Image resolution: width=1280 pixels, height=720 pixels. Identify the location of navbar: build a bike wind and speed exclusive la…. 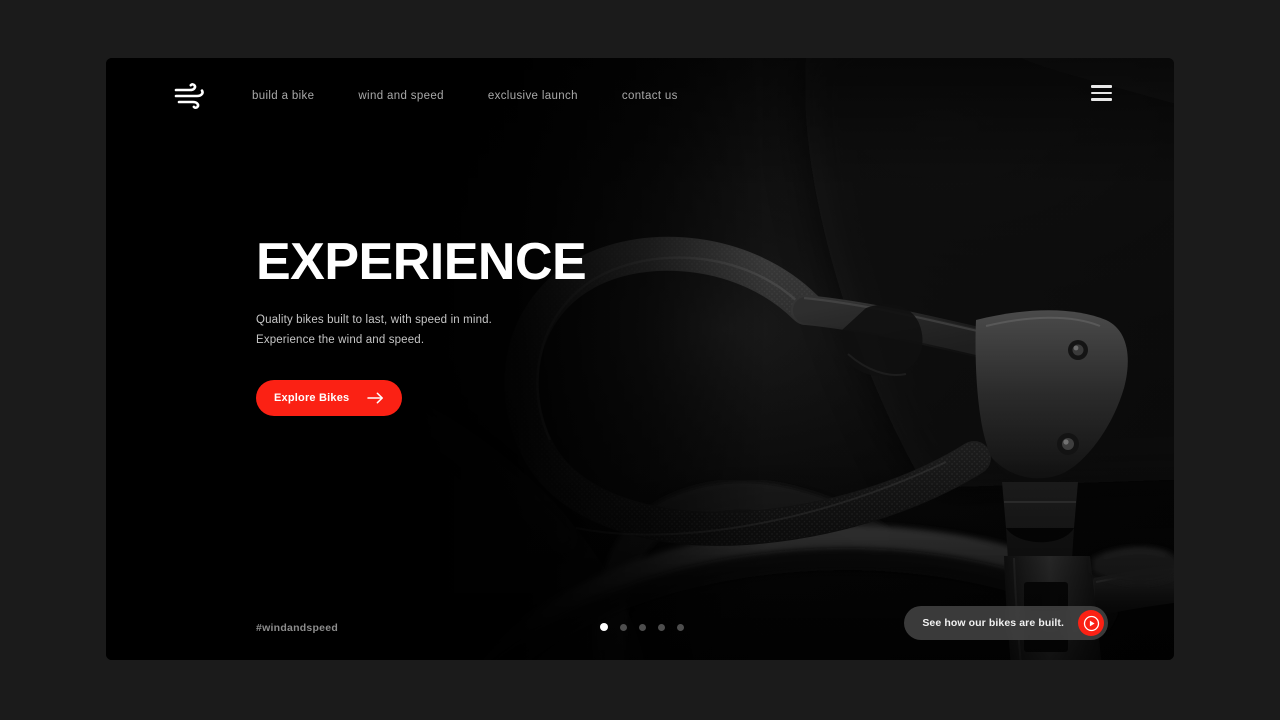
(640, 96).